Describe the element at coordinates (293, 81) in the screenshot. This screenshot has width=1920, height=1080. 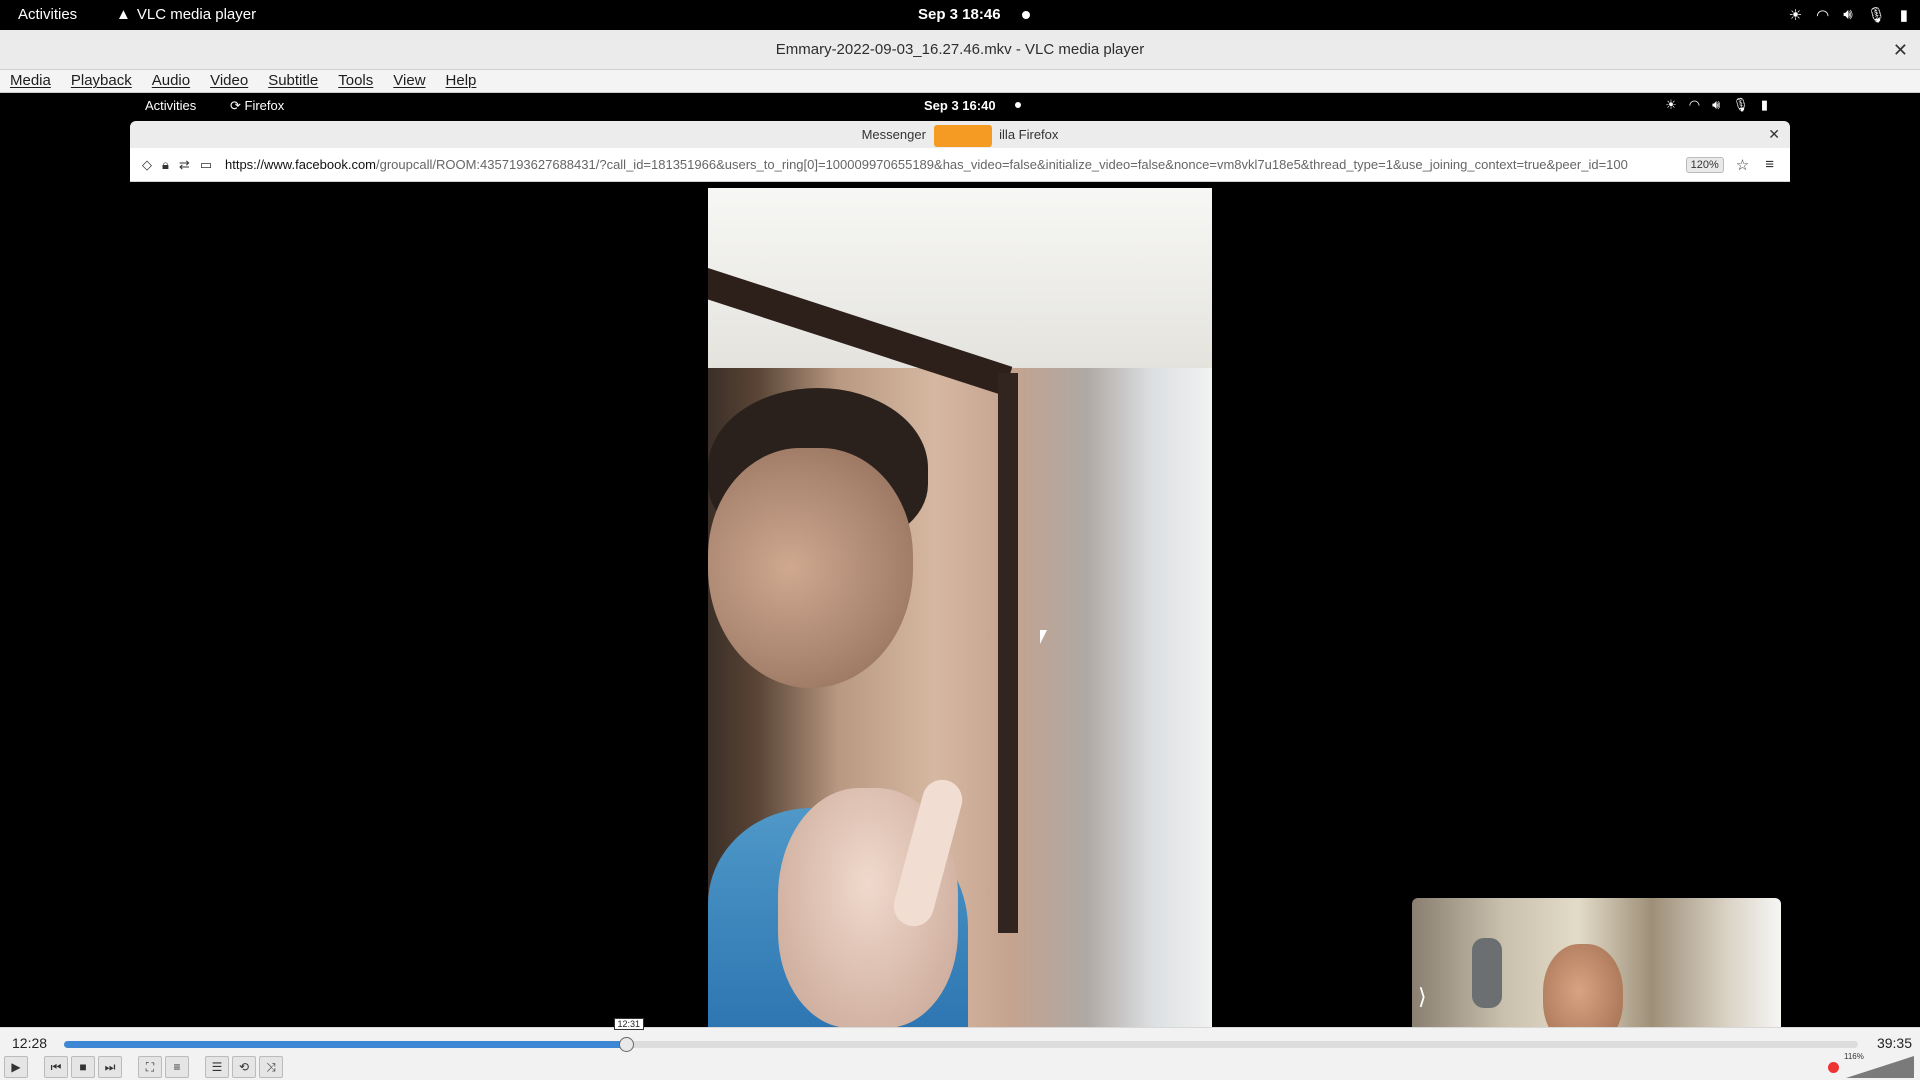
I see `menu-subtitle: Subtitle` at that location.